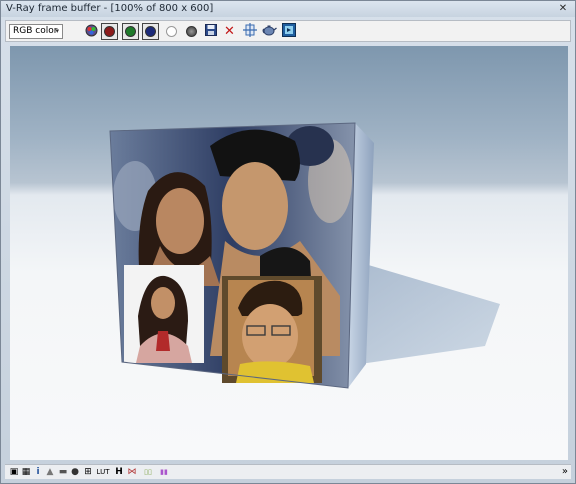 The image size is (576, 484). I want to click on red-channel-icon, so click(109, 31).